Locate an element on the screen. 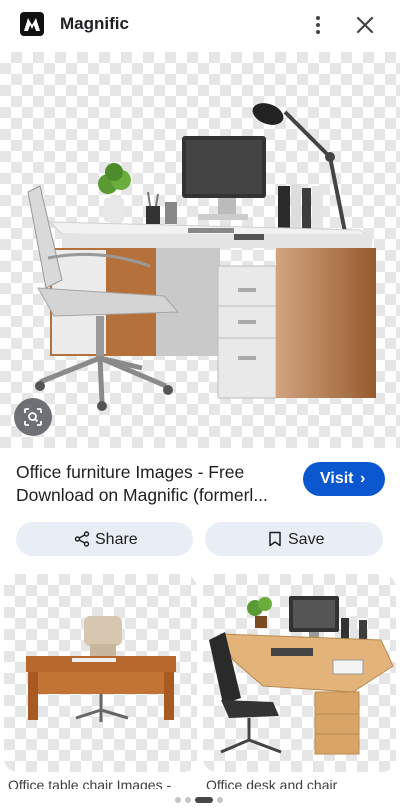 The image size is (400, 812). magnific-logo is located at coordinates (32, 24).